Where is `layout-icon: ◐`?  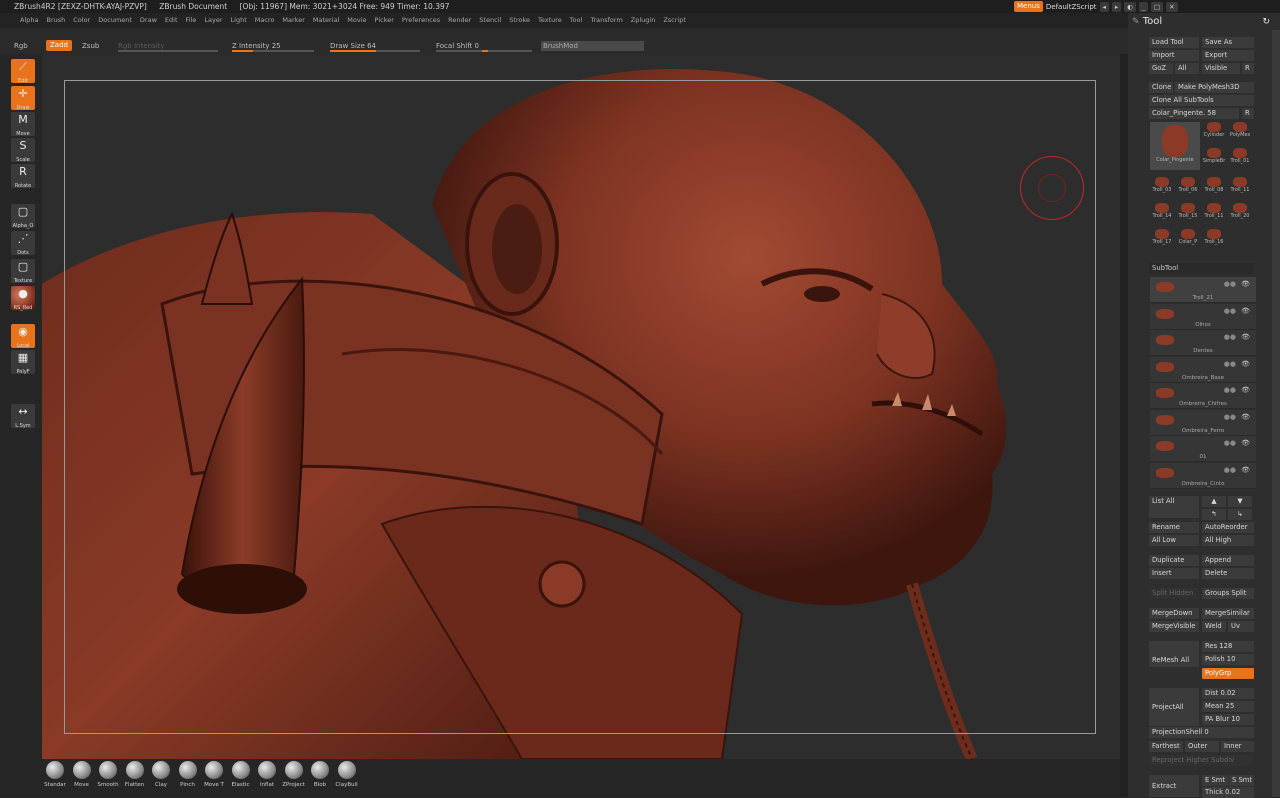
layout-icon: ◐ is located at coordinates (1130, 6).